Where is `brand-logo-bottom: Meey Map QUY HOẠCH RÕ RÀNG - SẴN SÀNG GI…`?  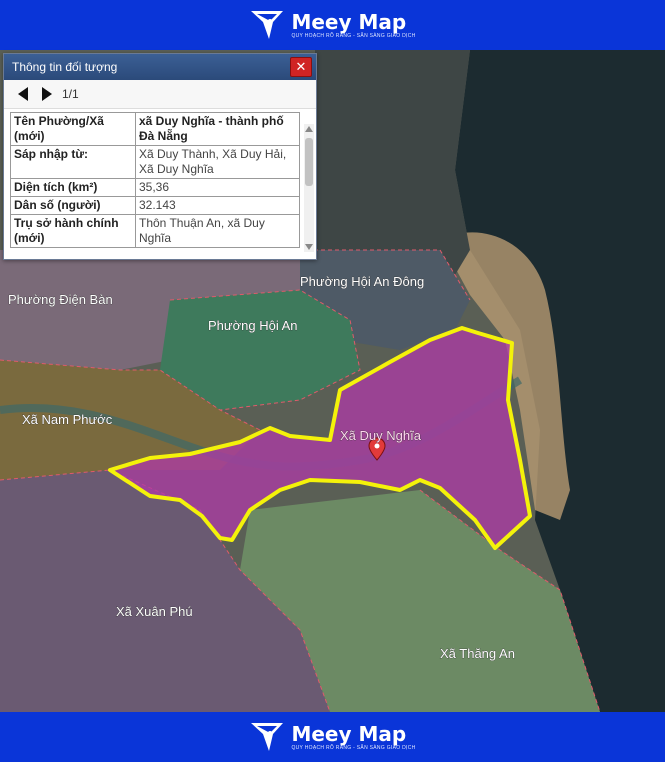 brand-logo-bottom: Meey Map QUY HOẠCH RÕ RÀNG - SẴN SÀNG GI… is located at coordinates (332, 737).